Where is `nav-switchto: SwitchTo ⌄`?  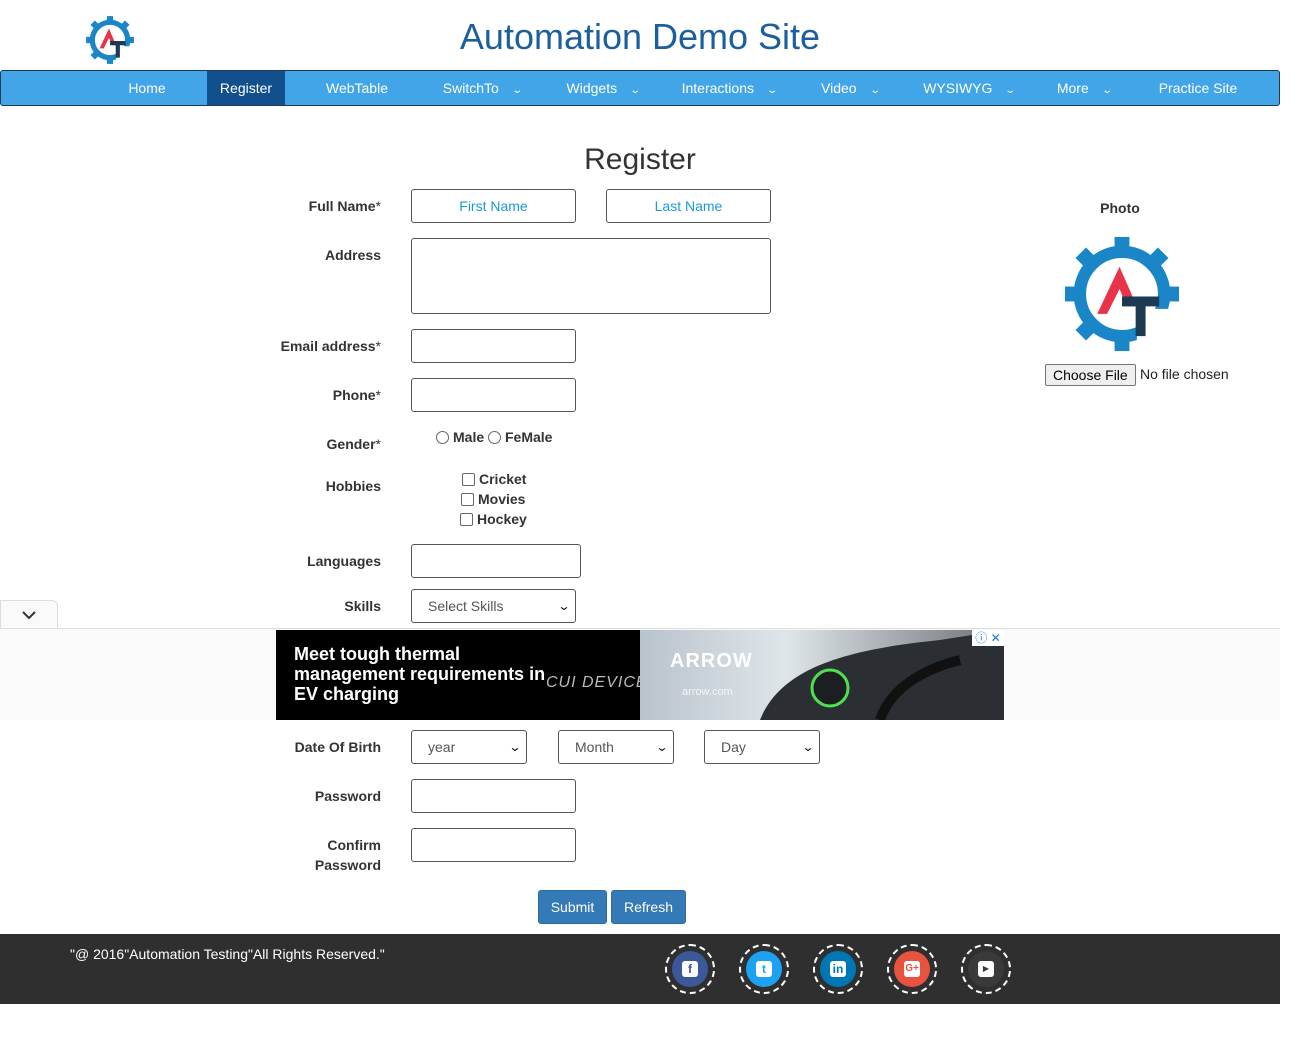 nav-switchto: SwitchTo ⌄ is located at coordinates (482, 88).